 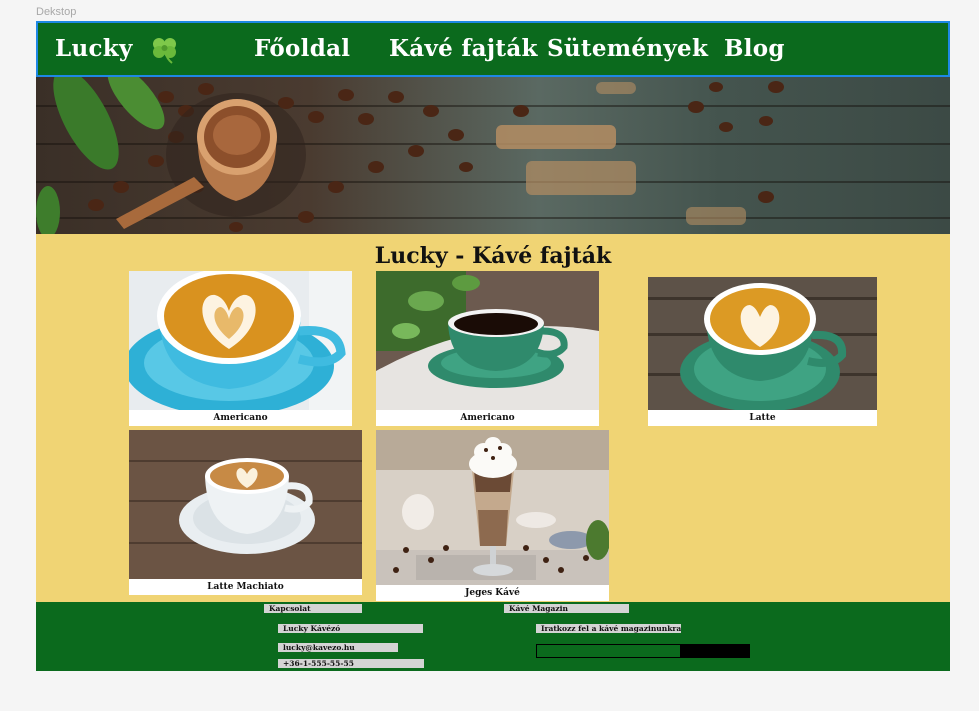 I want to click on frame-label: Dekstop, so click(x=56, y=12).